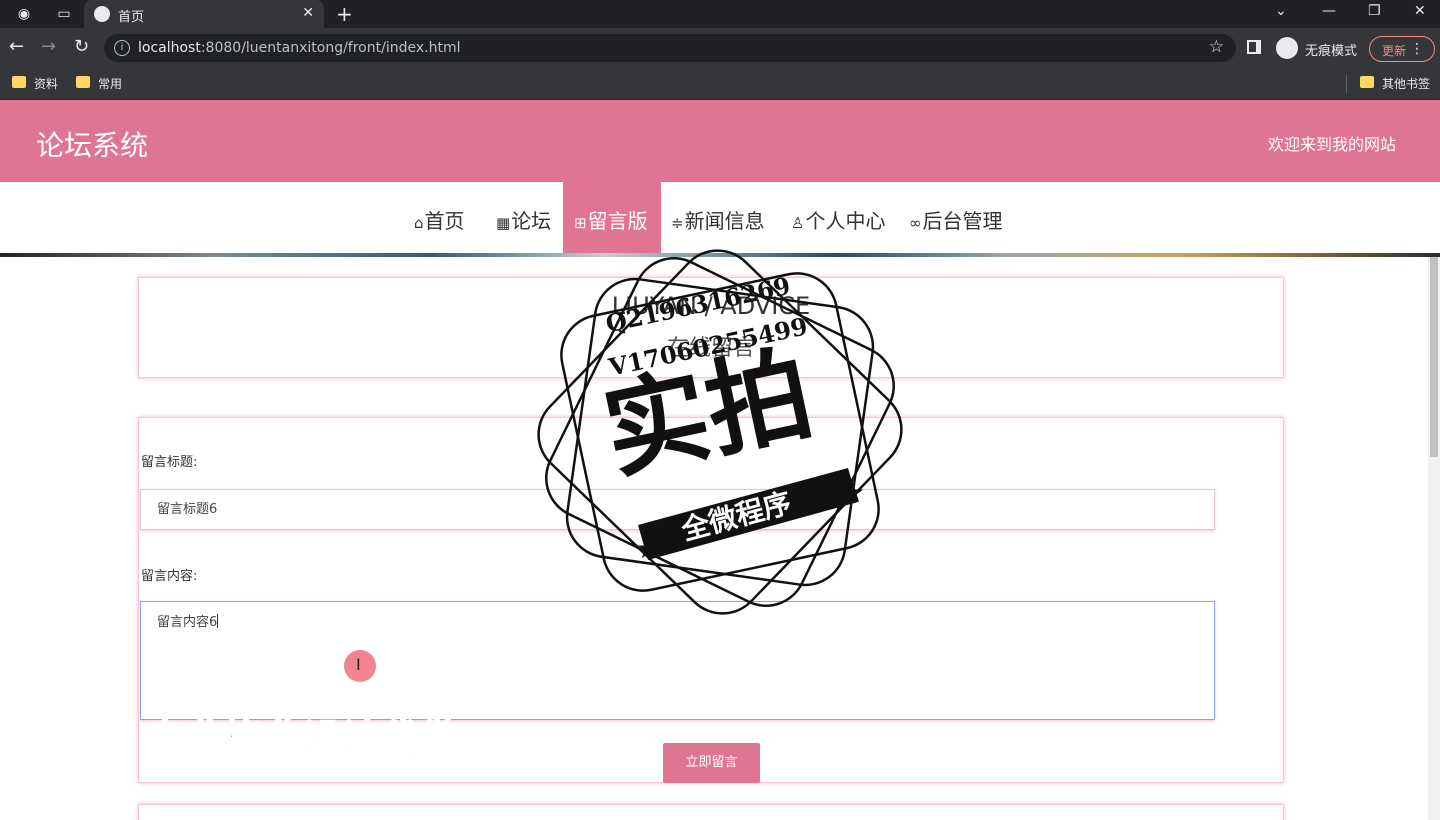  I want to click on bookmarks-bar: 资料 常用 其他书签, so click(720, 84).